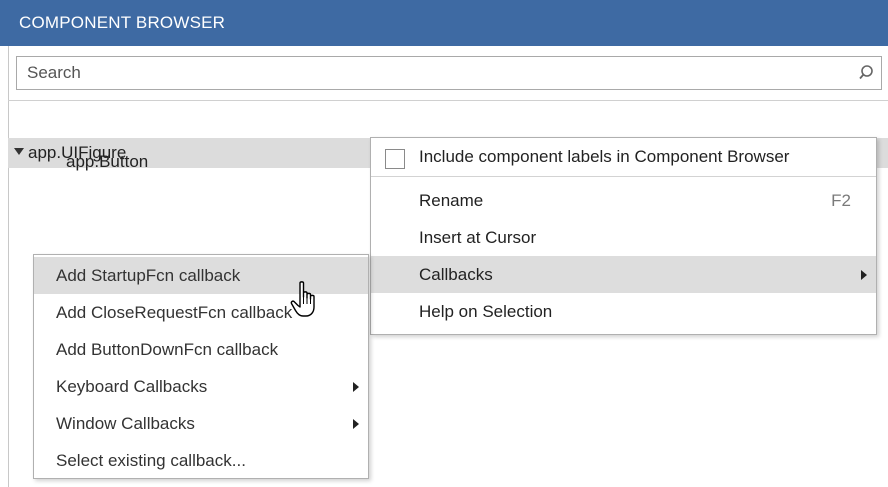  What do you see at coordinates (395, 159) in the screenshot?
I see `include-labels-checkbox` at bounding box center [395, 159].